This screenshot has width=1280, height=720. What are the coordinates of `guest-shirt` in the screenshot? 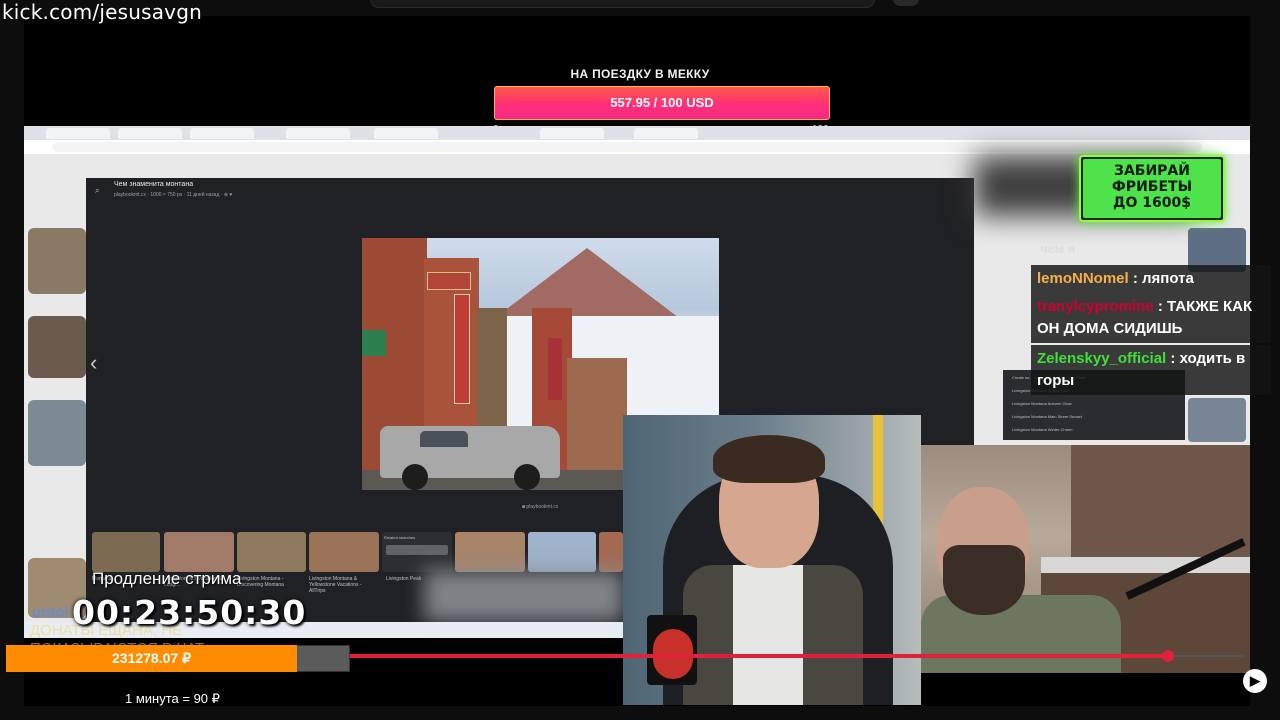 It's located at (1021, 634).